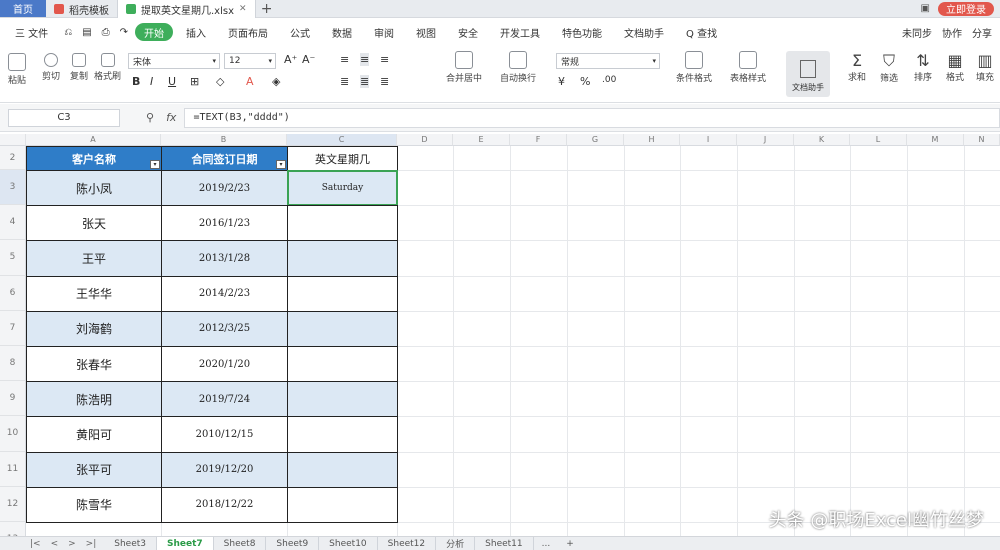 The width and height of the screenshot is (1000, 550). Describe the element at coordinates (365, 59) in the screenshot. I see `align-middle-icon: ≡` at that location.